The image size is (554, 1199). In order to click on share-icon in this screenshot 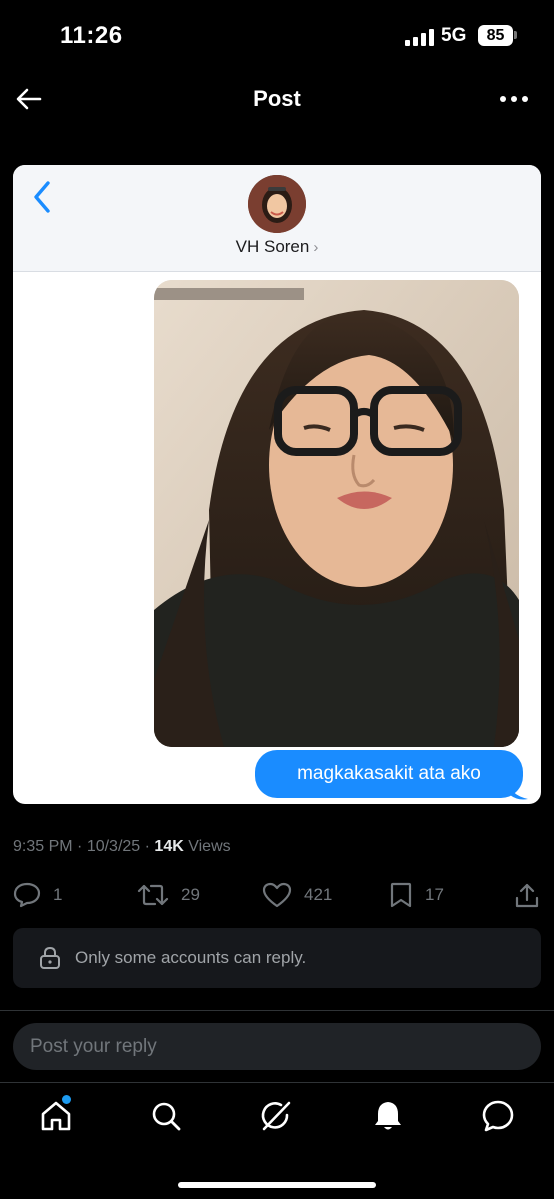, I will do `click(527, 895)`.